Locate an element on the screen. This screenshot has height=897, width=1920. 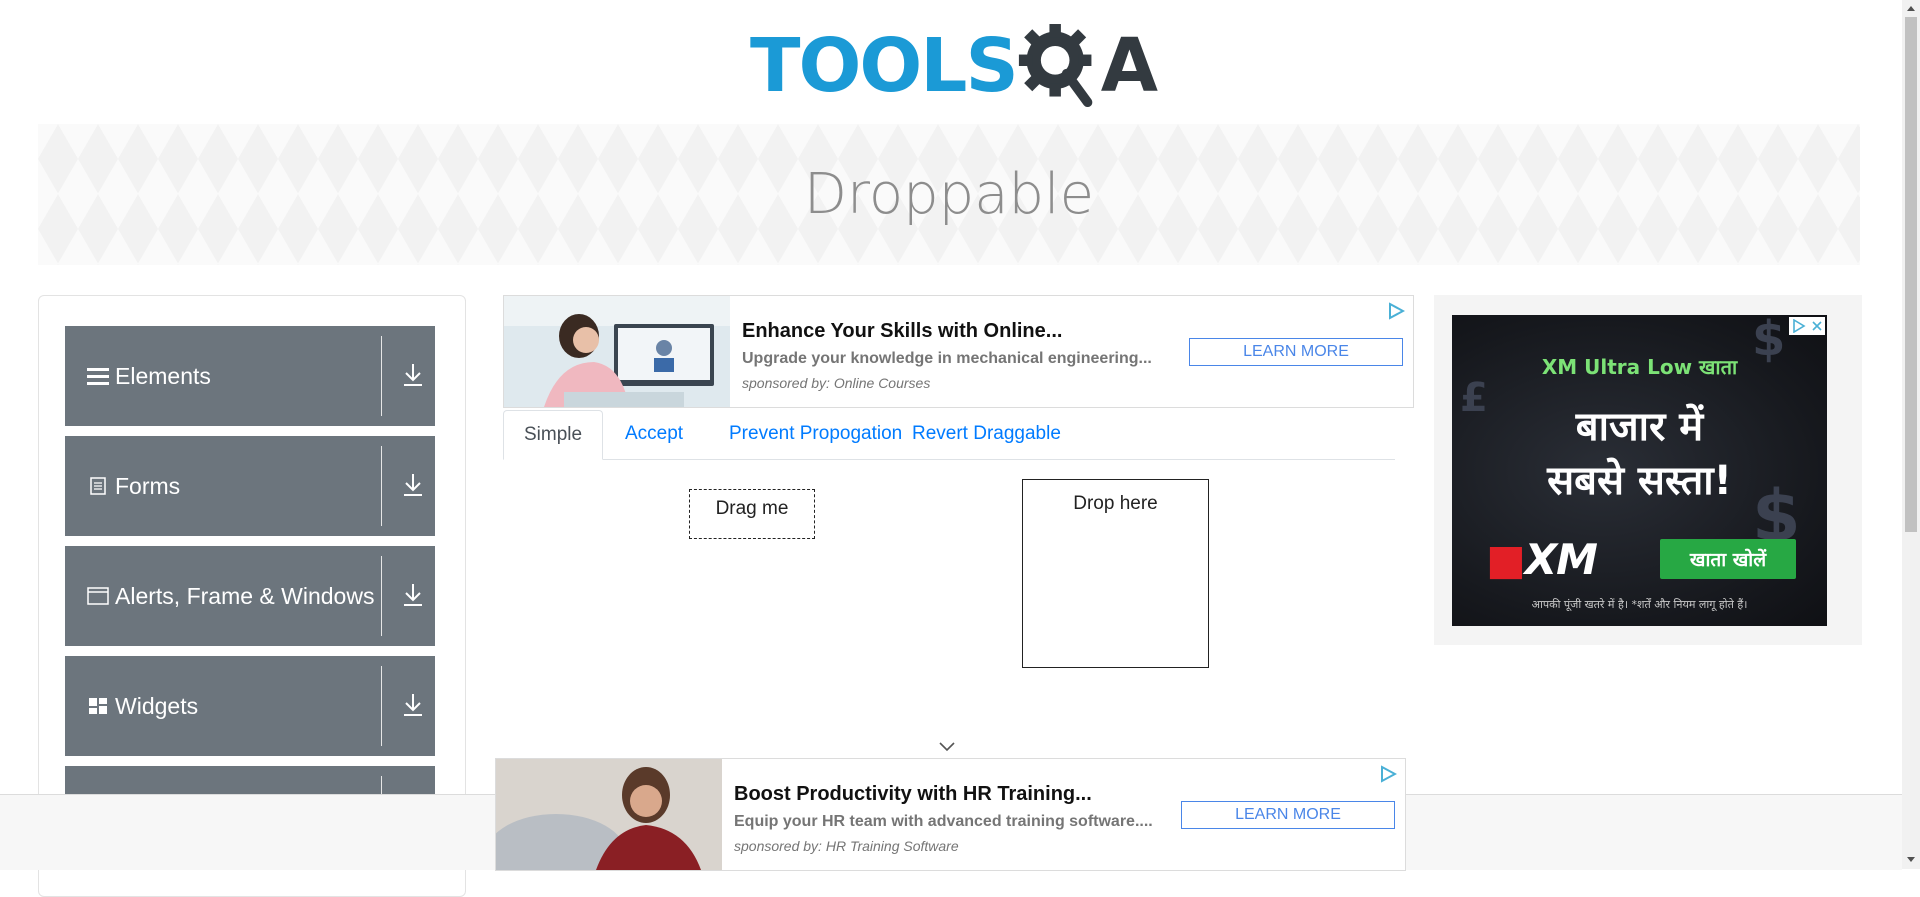
xm-logo: ■XM is located at coordinates (1542, 559).